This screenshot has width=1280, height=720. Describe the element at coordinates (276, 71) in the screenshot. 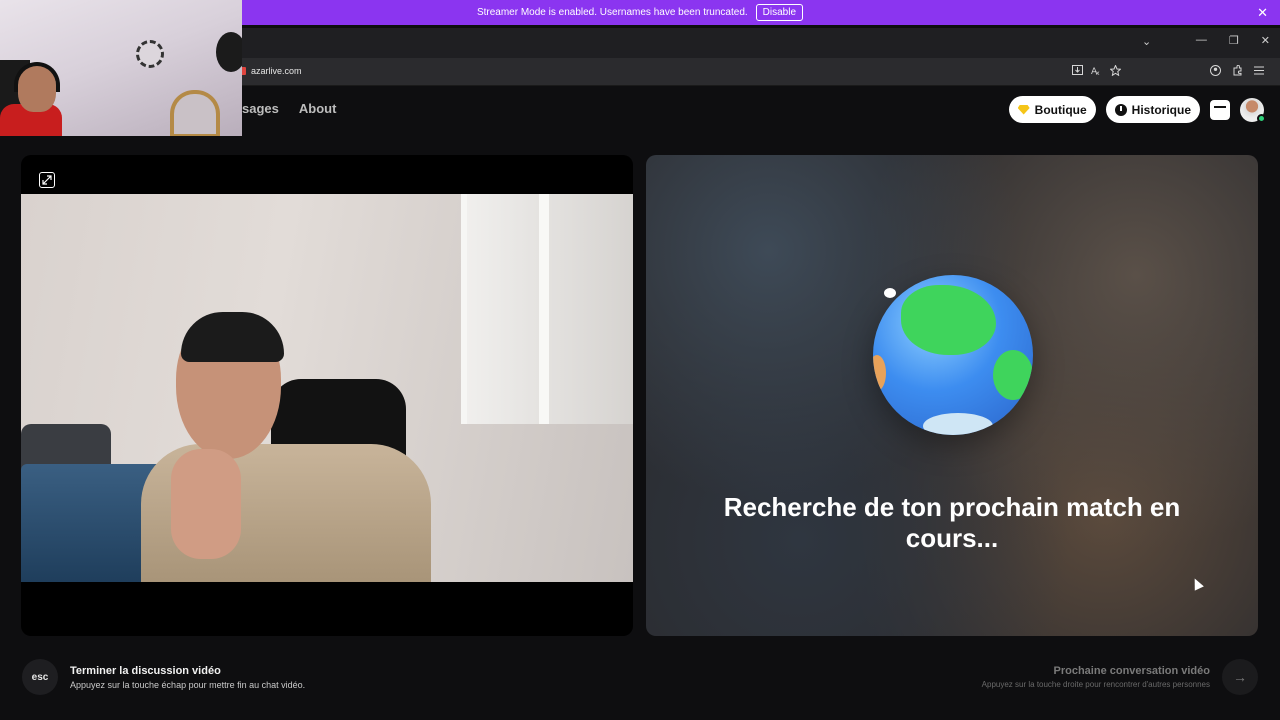

I see `url-text: azarlive.com` at that location.